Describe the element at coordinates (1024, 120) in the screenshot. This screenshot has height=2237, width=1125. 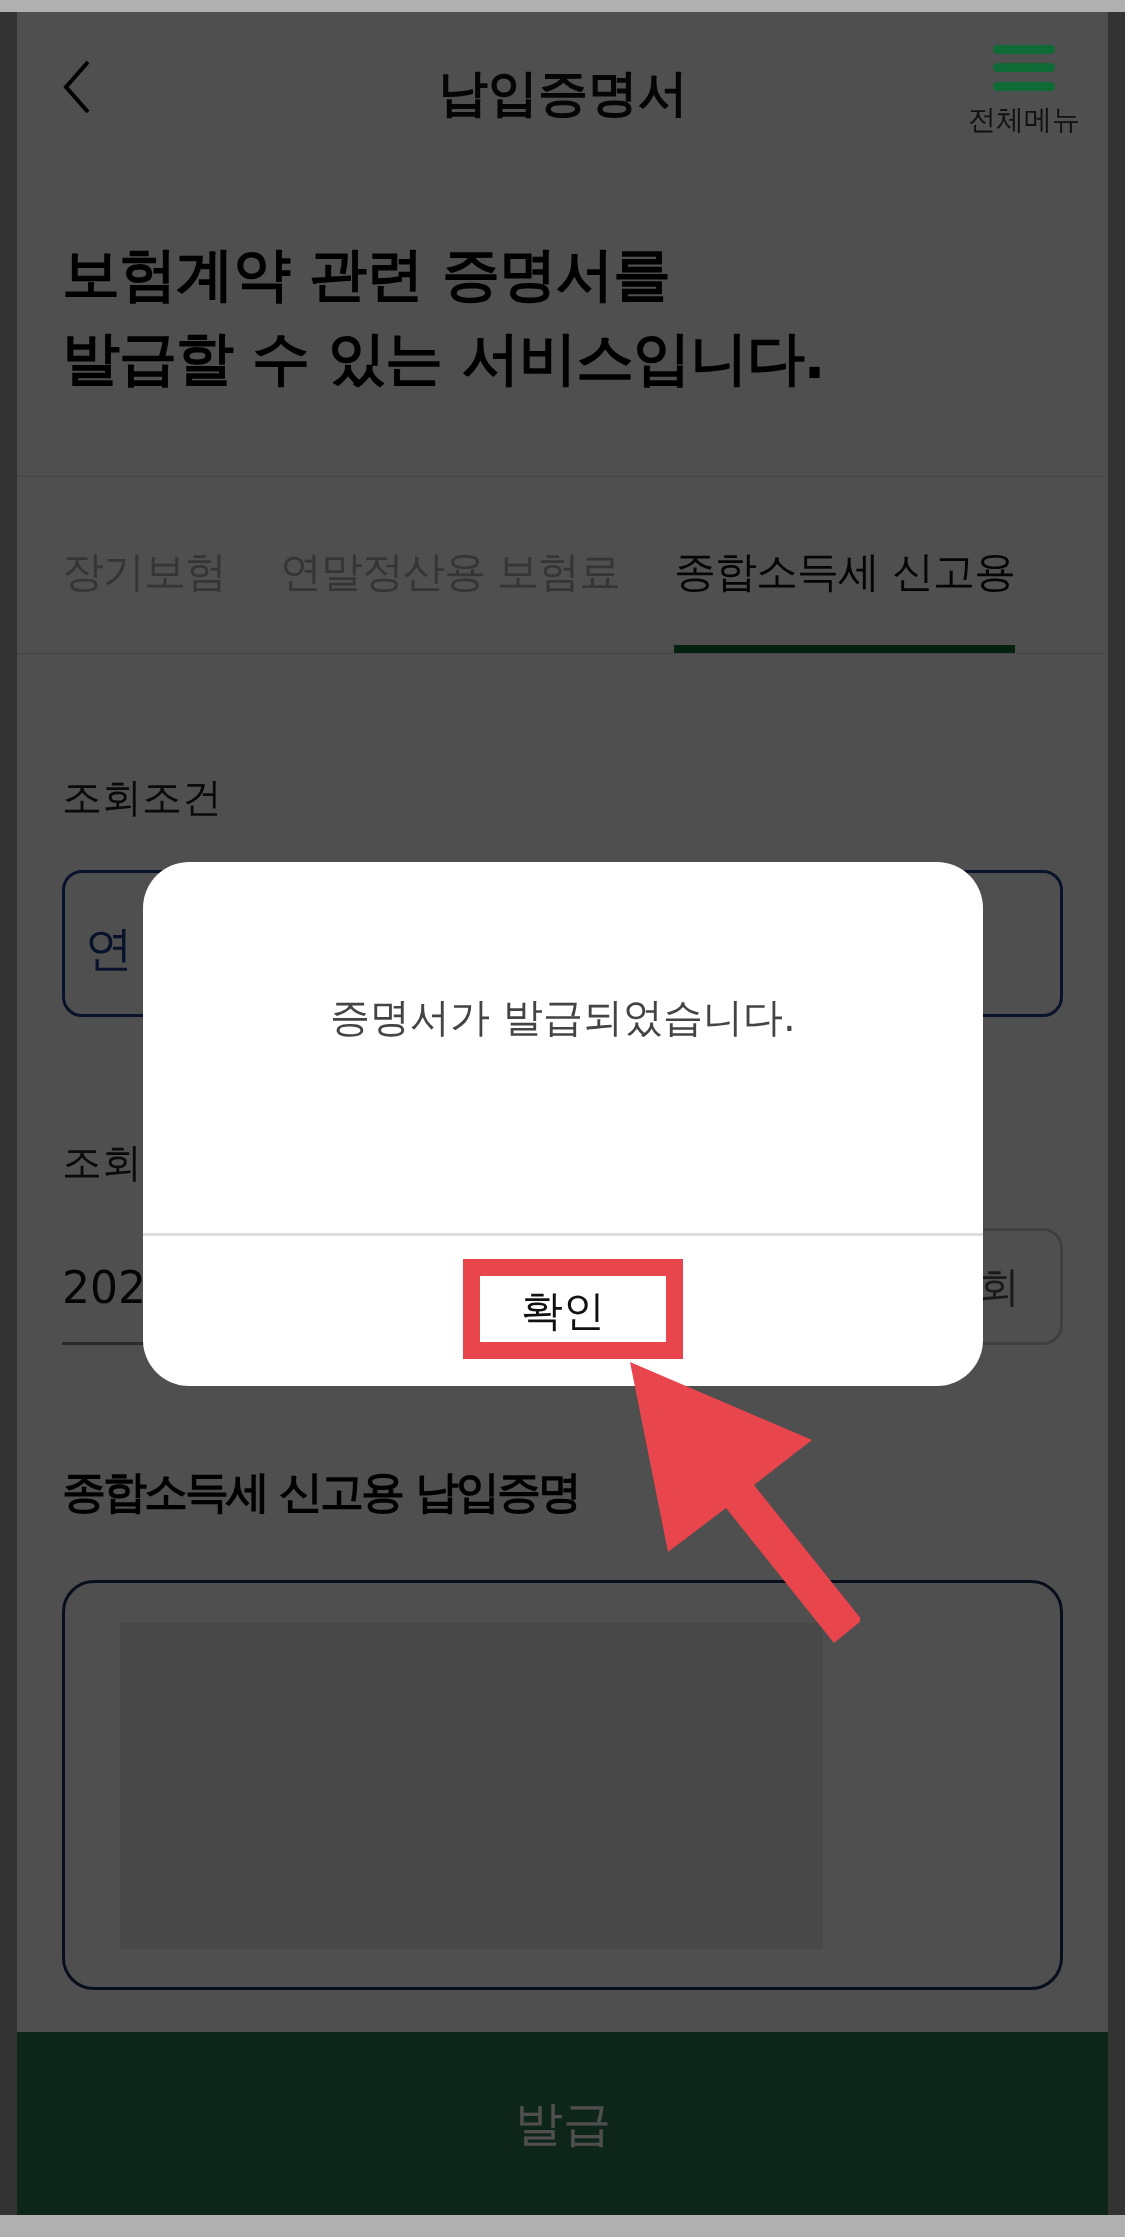
I see `menu-label: 전체메뉴` at that location.